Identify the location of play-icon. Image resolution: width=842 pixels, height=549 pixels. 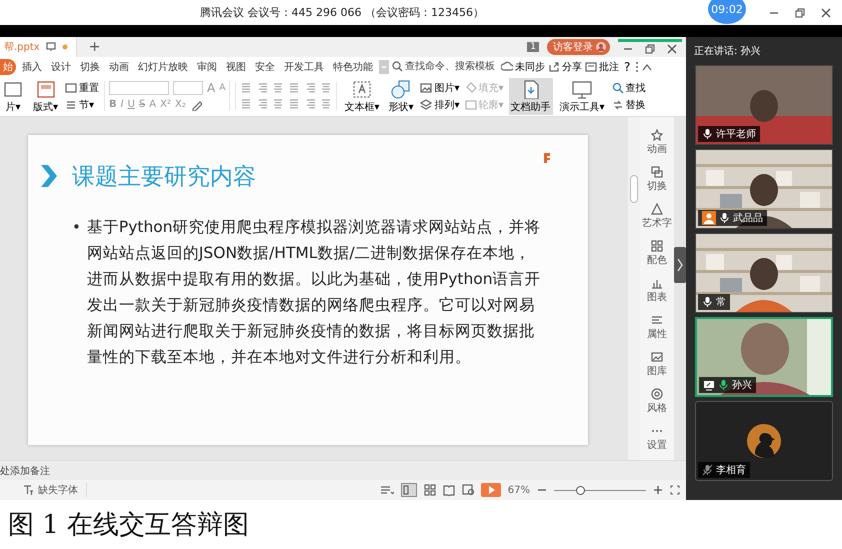
(490, 490).